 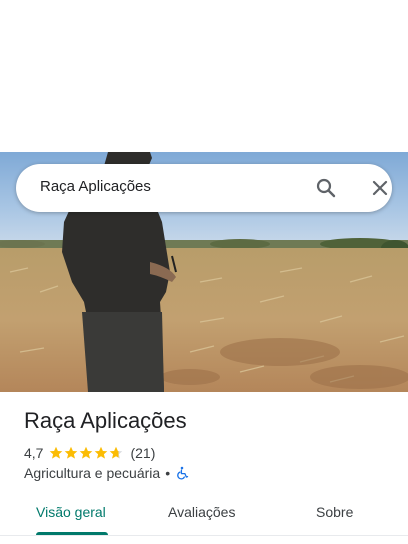 I want to click on search-icon, so click(x=326, y=188).